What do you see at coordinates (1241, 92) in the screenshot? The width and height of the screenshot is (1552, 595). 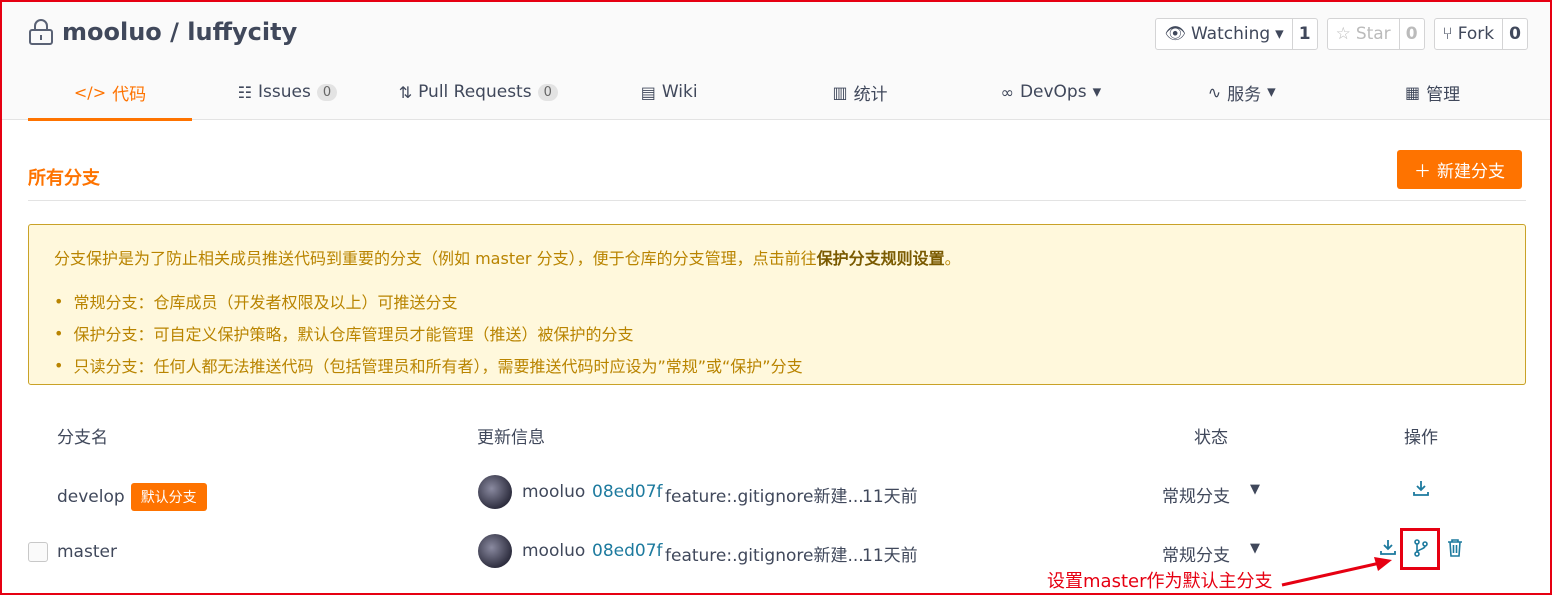 I see `tab-services: ∿ 服务 ▾` at bounding box center [1241, 92].